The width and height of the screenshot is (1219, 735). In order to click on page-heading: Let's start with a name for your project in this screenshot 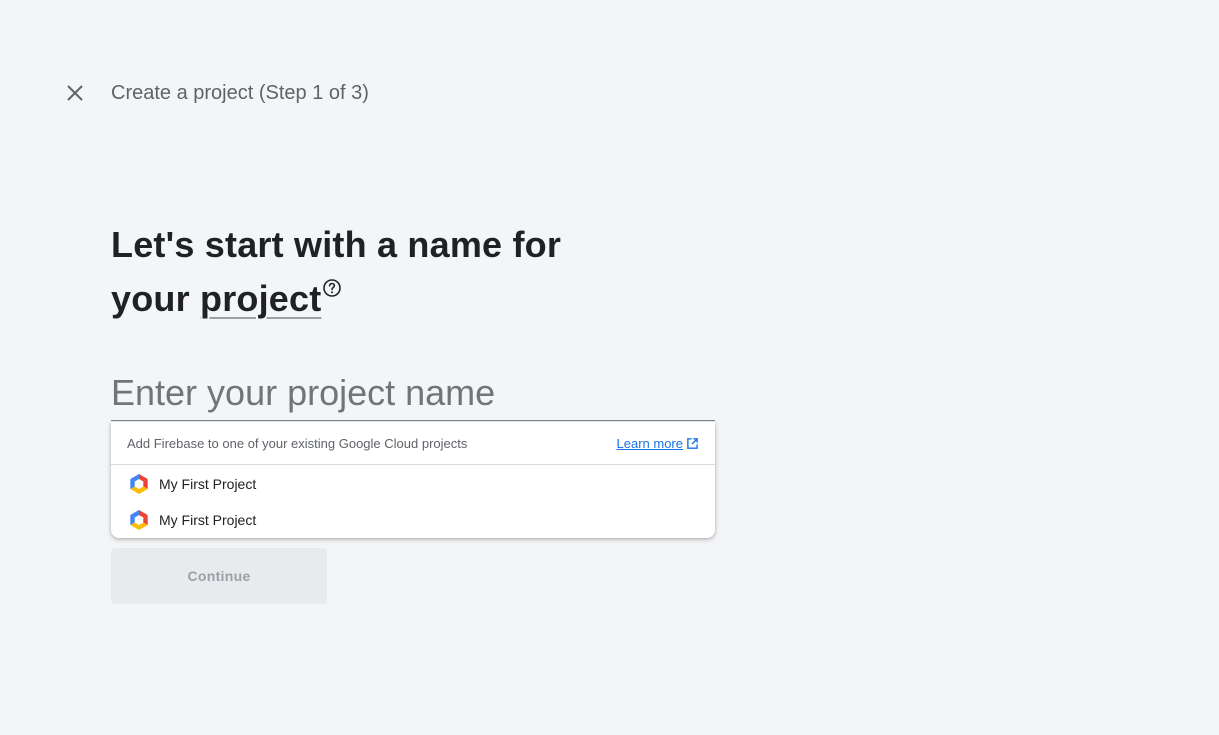, I will do `click(371, 272)`.